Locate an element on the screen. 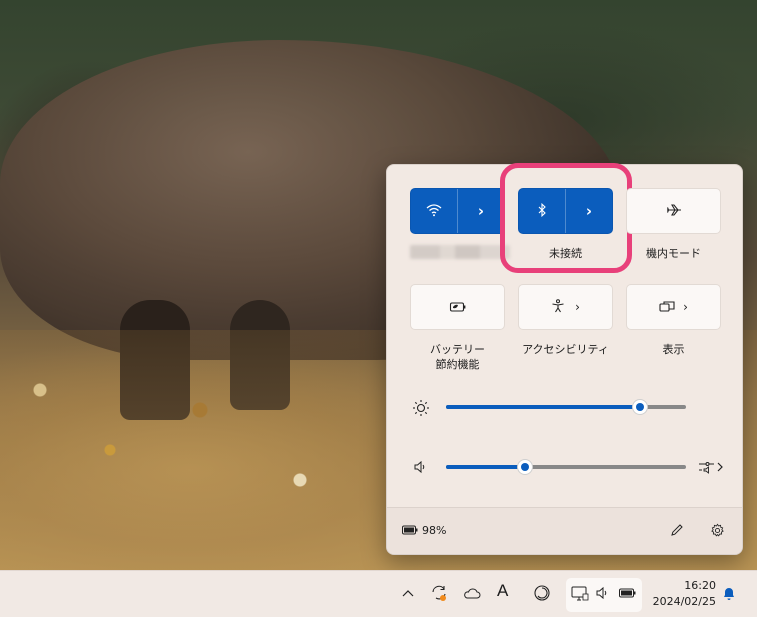 This screenshot has height=617, width=757. airplane-icon is located at coordinates (674, 211).